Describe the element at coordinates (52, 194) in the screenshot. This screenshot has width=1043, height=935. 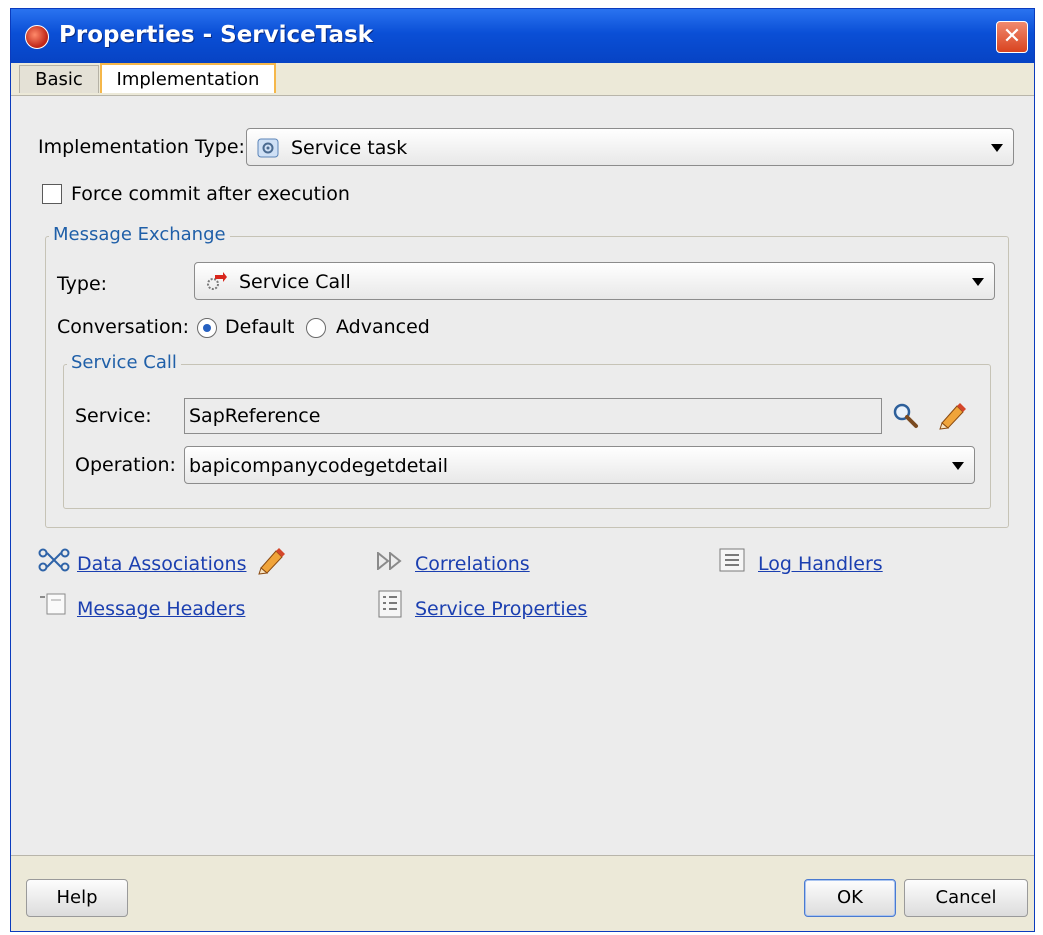
I see `force-commit-checkbox` at that location.